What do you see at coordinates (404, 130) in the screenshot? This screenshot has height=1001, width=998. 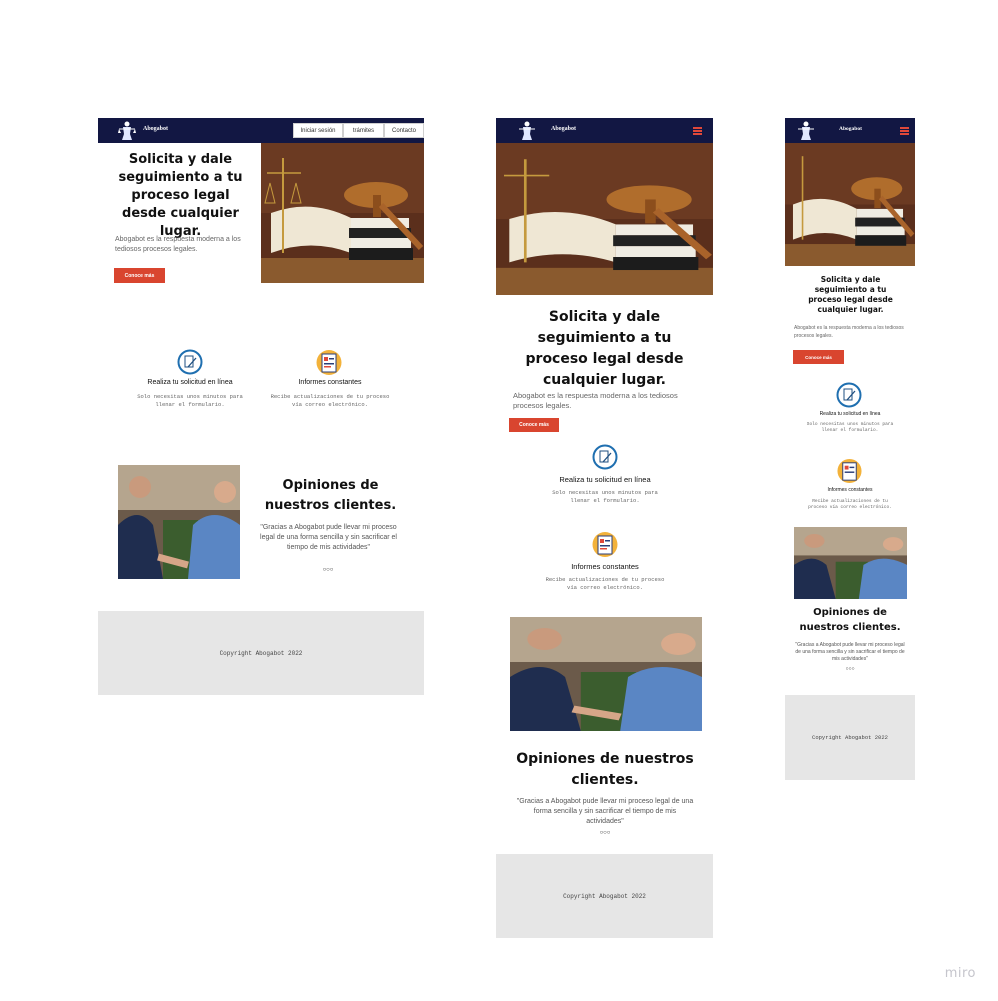 I see `nav-contact-button: Contacto` at bounding box center [404, 130].